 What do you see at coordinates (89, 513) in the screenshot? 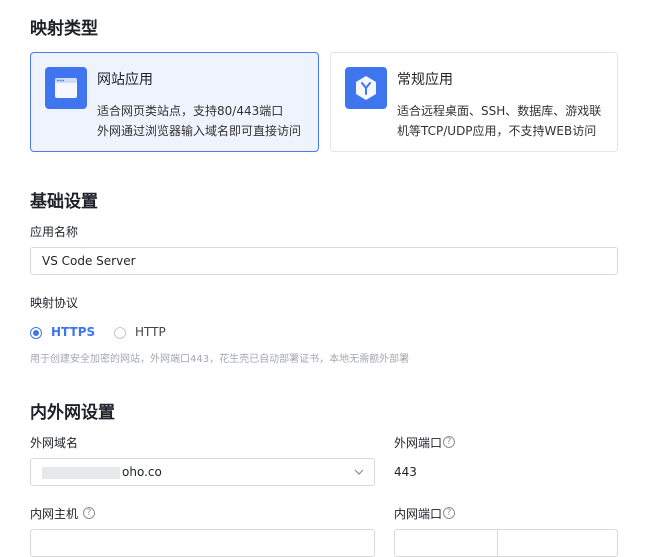
I see `internal-host-help-icon: ?` at bounding box center [89, 513].